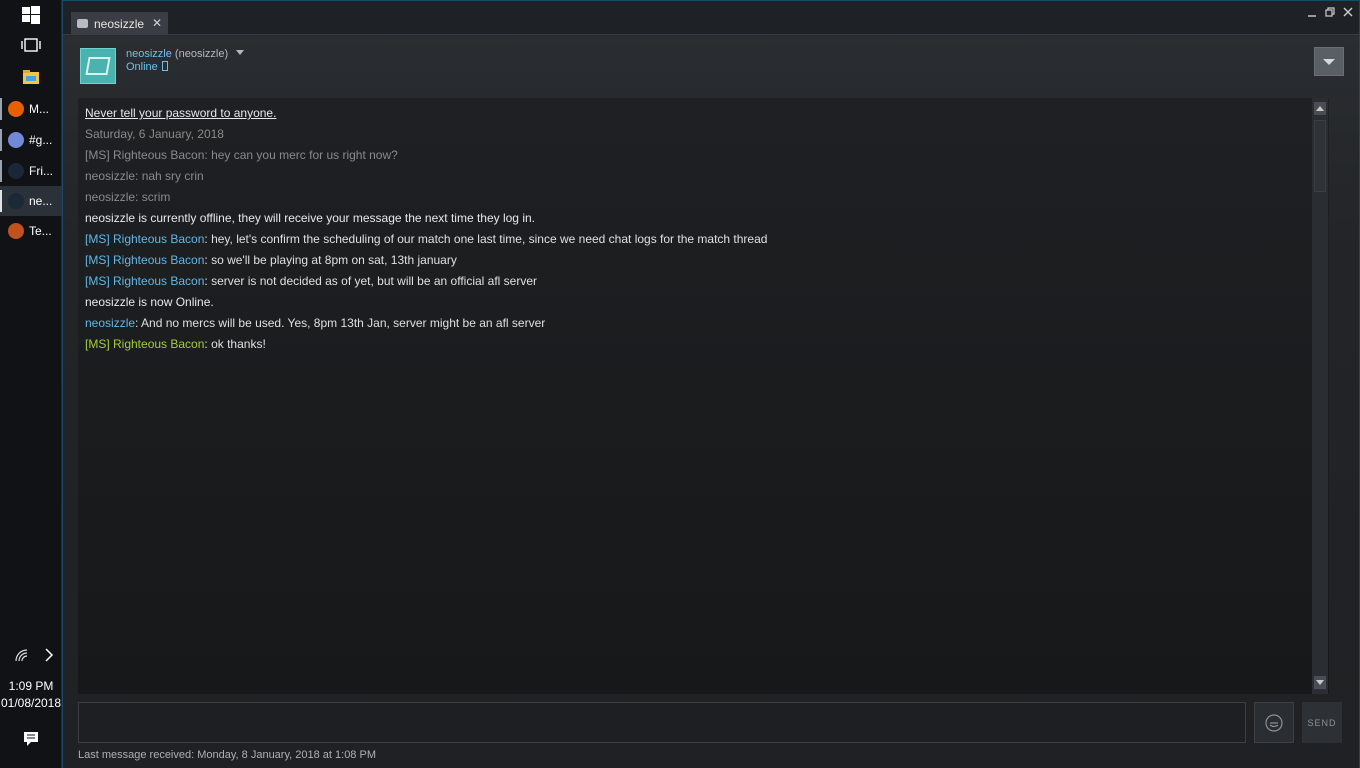 Image resolution: width=1360 pixels, height=768 pixels. Describe the element at coordinates (164, 66) in the screenshot. I see `mobile-phone-icon` at that location.